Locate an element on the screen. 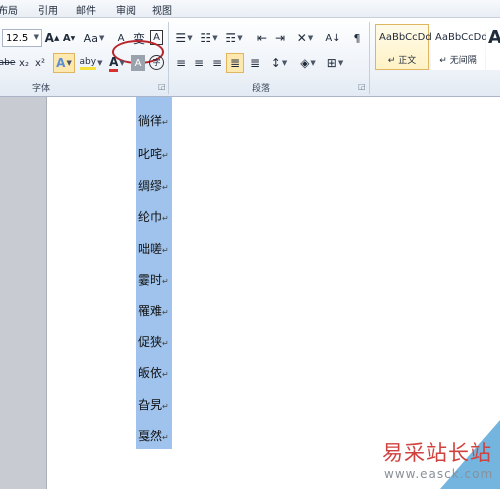 The width and height of the screenshot is (500, 489). menu-bar: 布局 引用 邮件 审阅 视图 is located at coordinates (250, 9).